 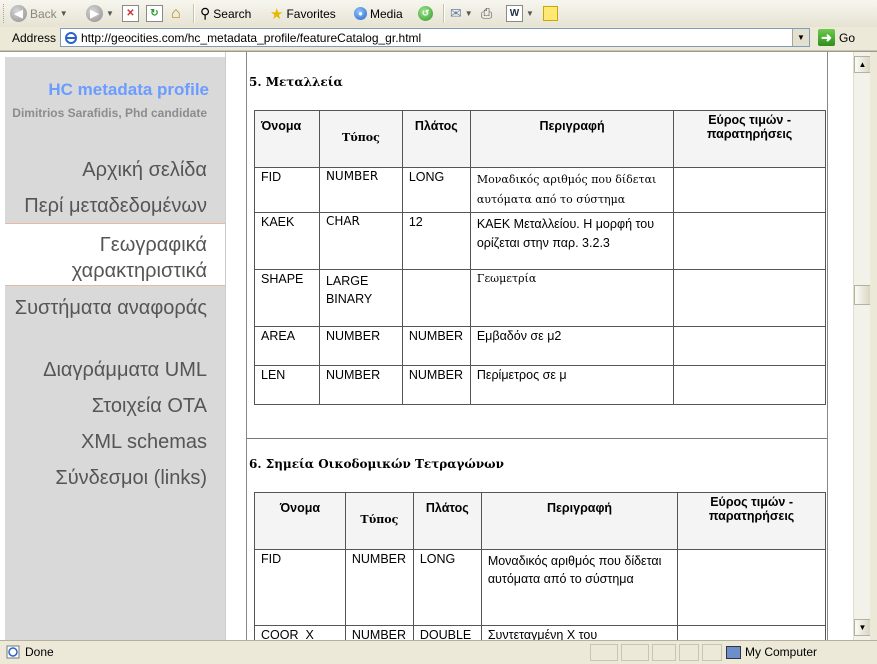 What do you see at coordinates (530, 13) in the screenshot?
I see `edit-dropdown-icon: ▼` at bounding box center [530, 13].